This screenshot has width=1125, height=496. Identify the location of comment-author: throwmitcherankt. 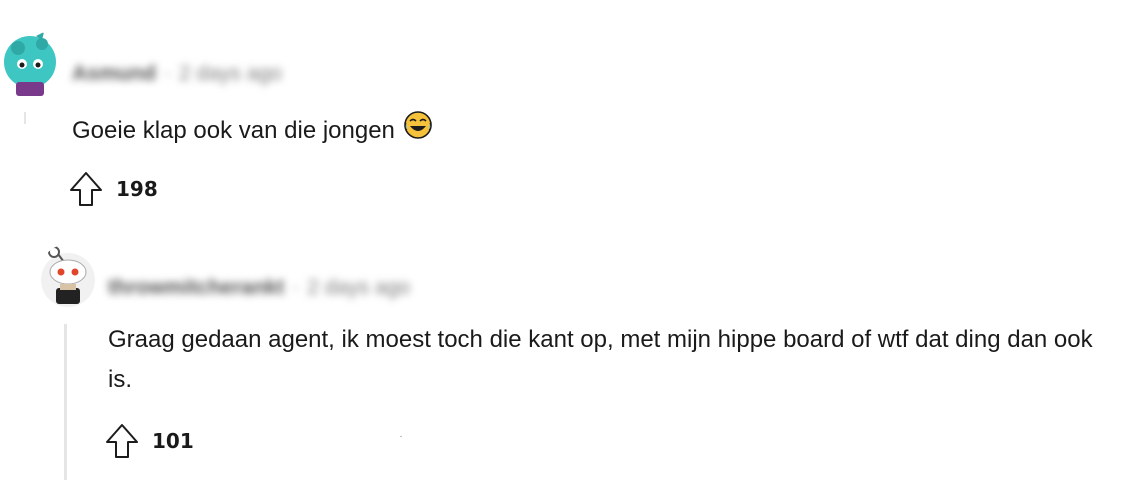
(196, 287).